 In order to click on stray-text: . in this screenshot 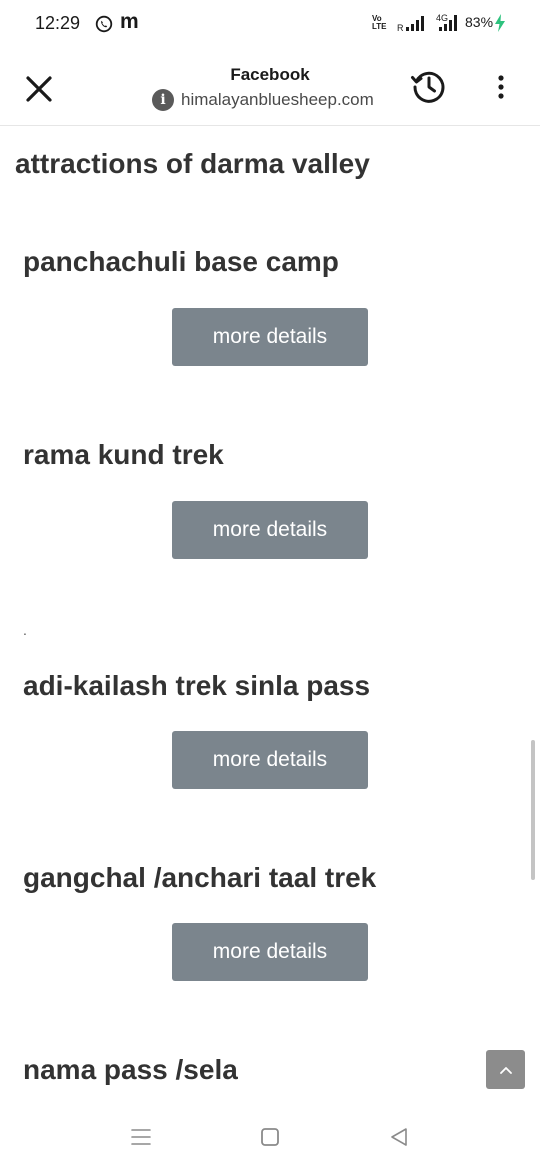, I will do `click(25, 630)`.